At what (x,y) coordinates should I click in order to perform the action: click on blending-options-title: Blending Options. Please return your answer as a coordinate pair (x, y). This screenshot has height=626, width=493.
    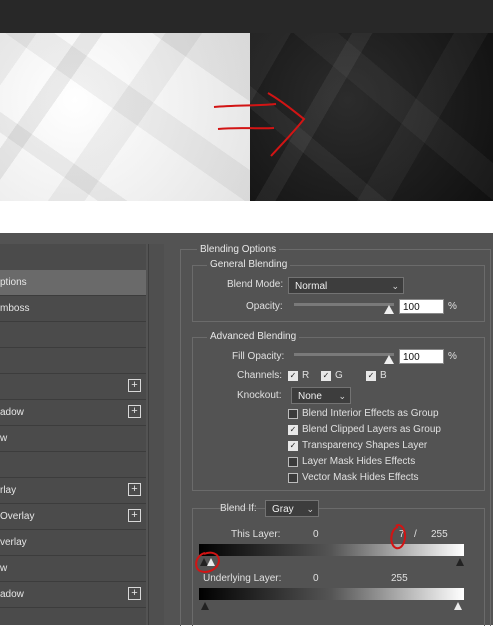
    Looking at the image, I should click on (238, 250).